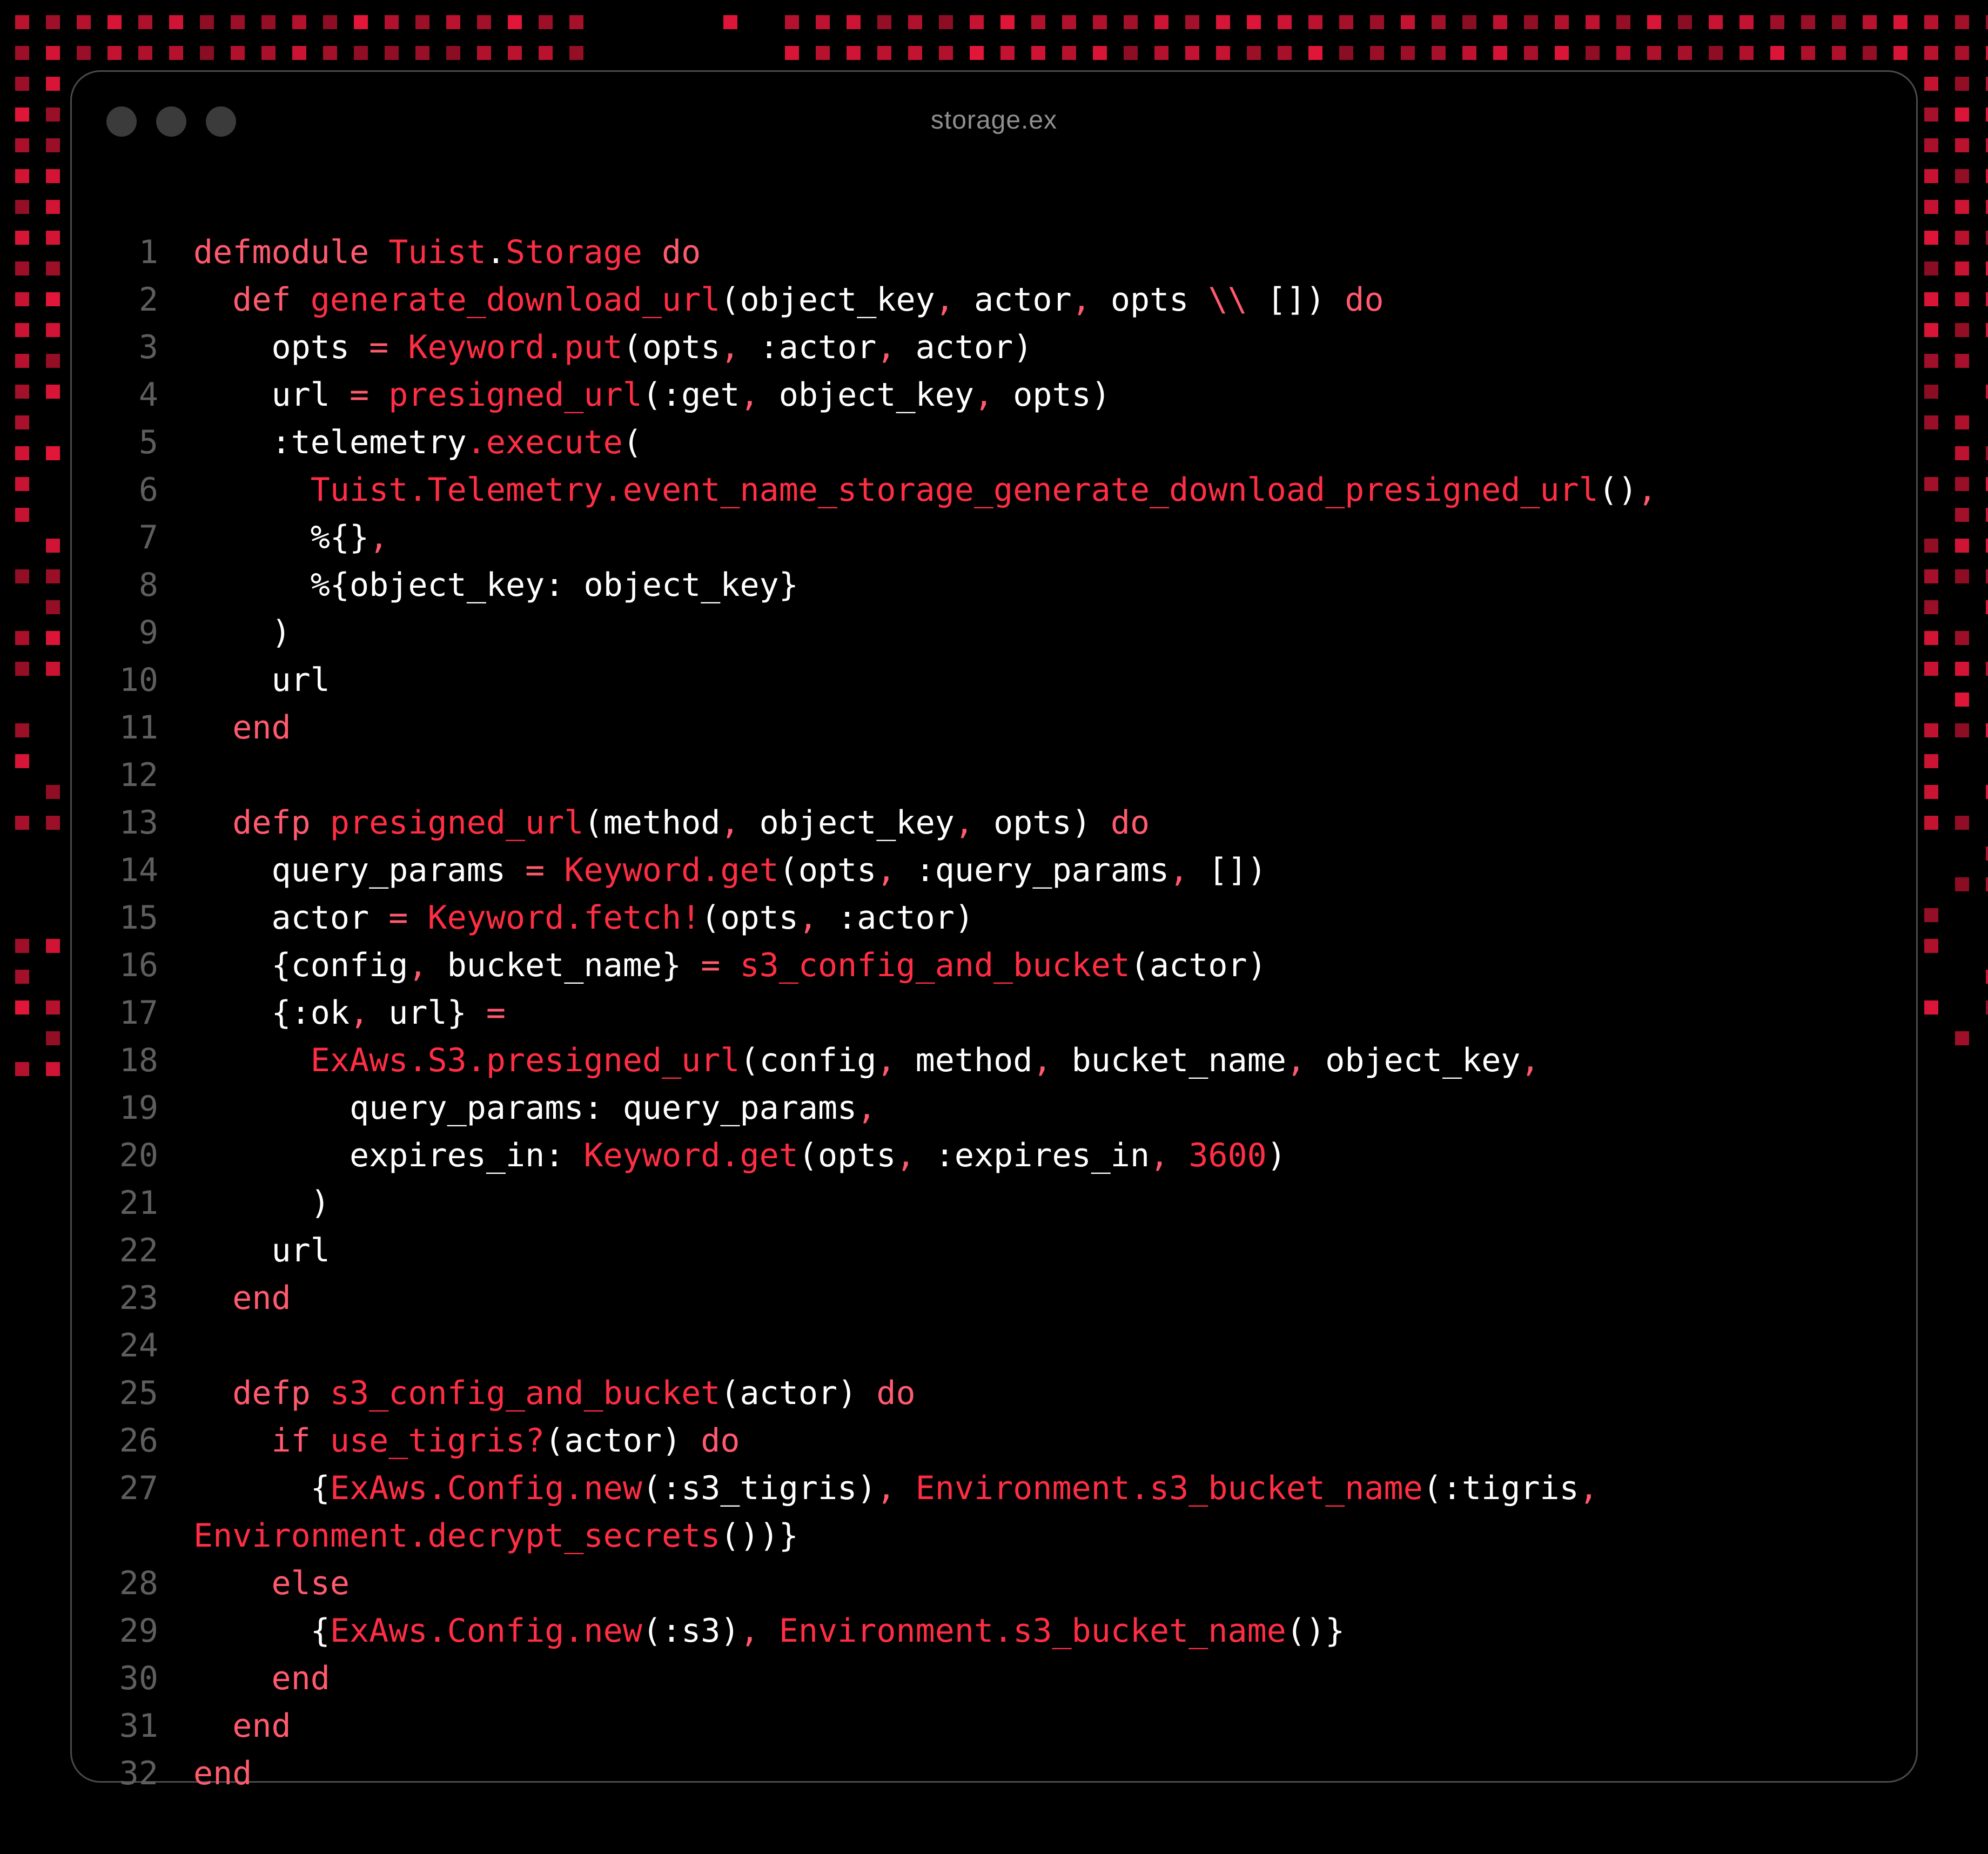 This screenshot has height=1854, width=1988. Describe the element at coordinates (349, 1013) in the screenshot. I see `line-code: {:ok, url} =` at that location.